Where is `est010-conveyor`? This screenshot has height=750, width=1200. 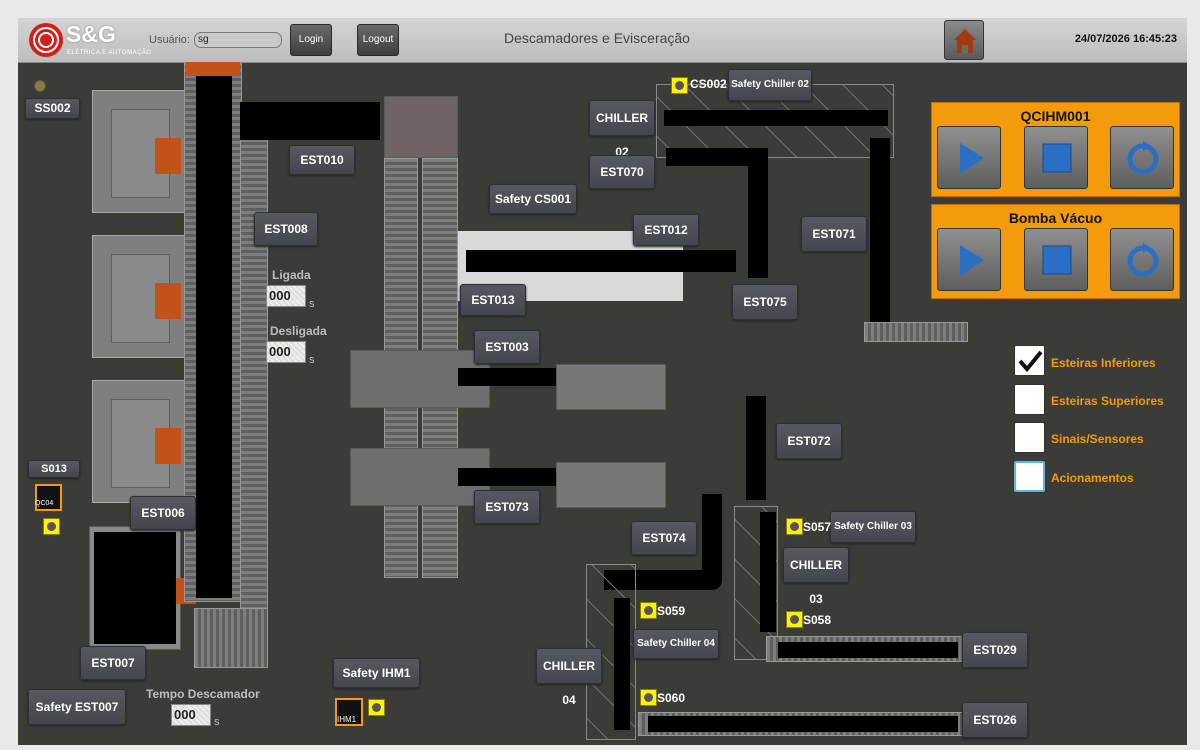
est010-conveyor is located at coordinates (310, 121).